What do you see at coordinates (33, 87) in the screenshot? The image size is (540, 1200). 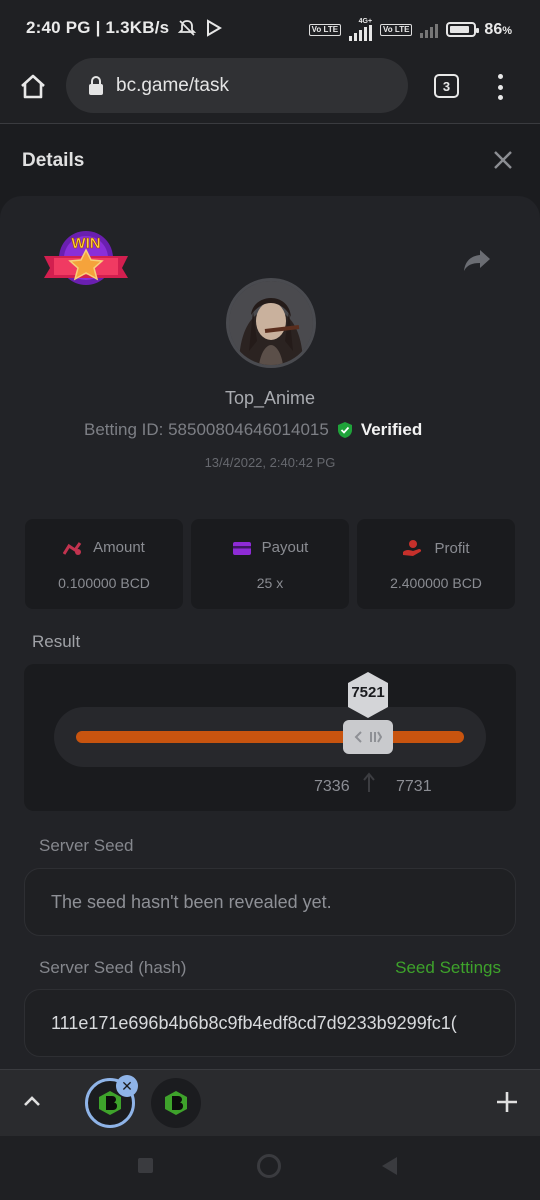 I see `home-icon` at bounding box center [33, 87].